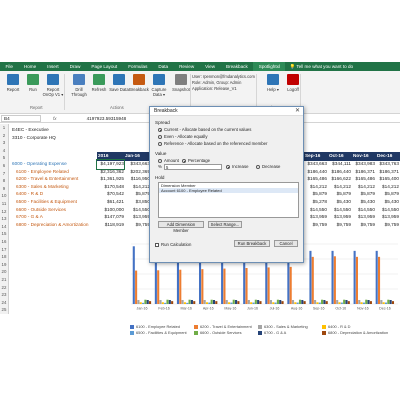 The width and height of the screenshot is (400, 400). What do you see at coordinates (163, 66) in the screenshot?
I see `ribbon-tab: Data` at bounding box center [163, 66].